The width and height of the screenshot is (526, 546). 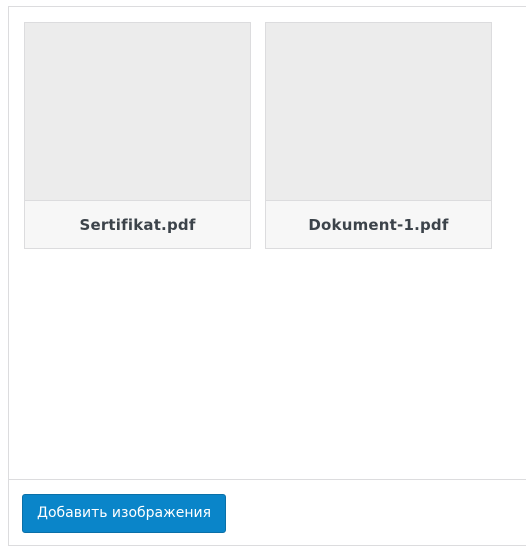 I want to click on add-images-button: Добавить изображения, so click(x=124, y=513).